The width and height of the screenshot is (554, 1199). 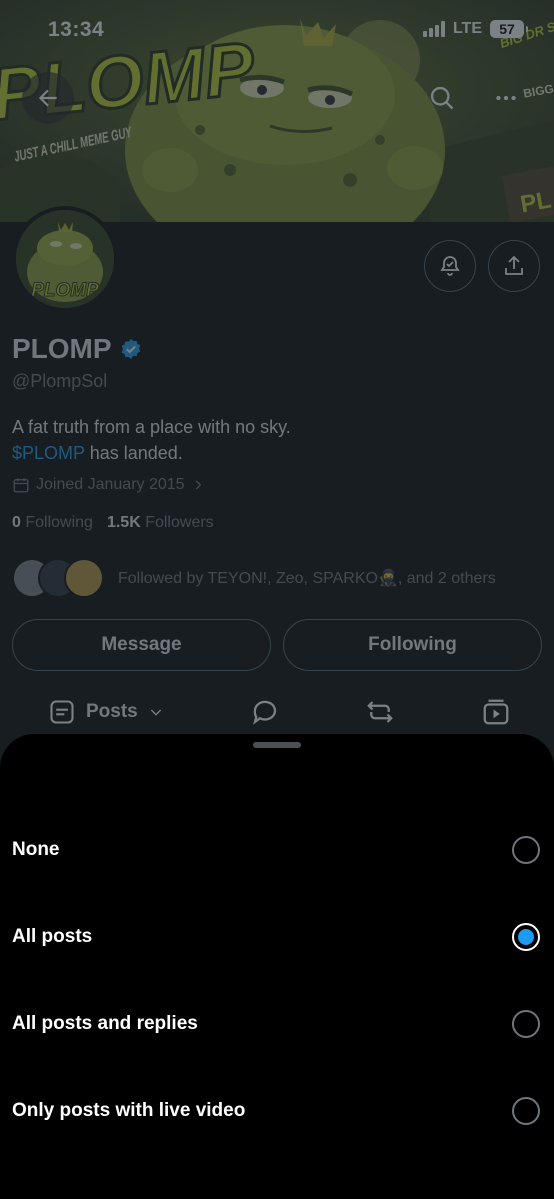 I want to click on radio-all-posts, so click(x=526, y=937).